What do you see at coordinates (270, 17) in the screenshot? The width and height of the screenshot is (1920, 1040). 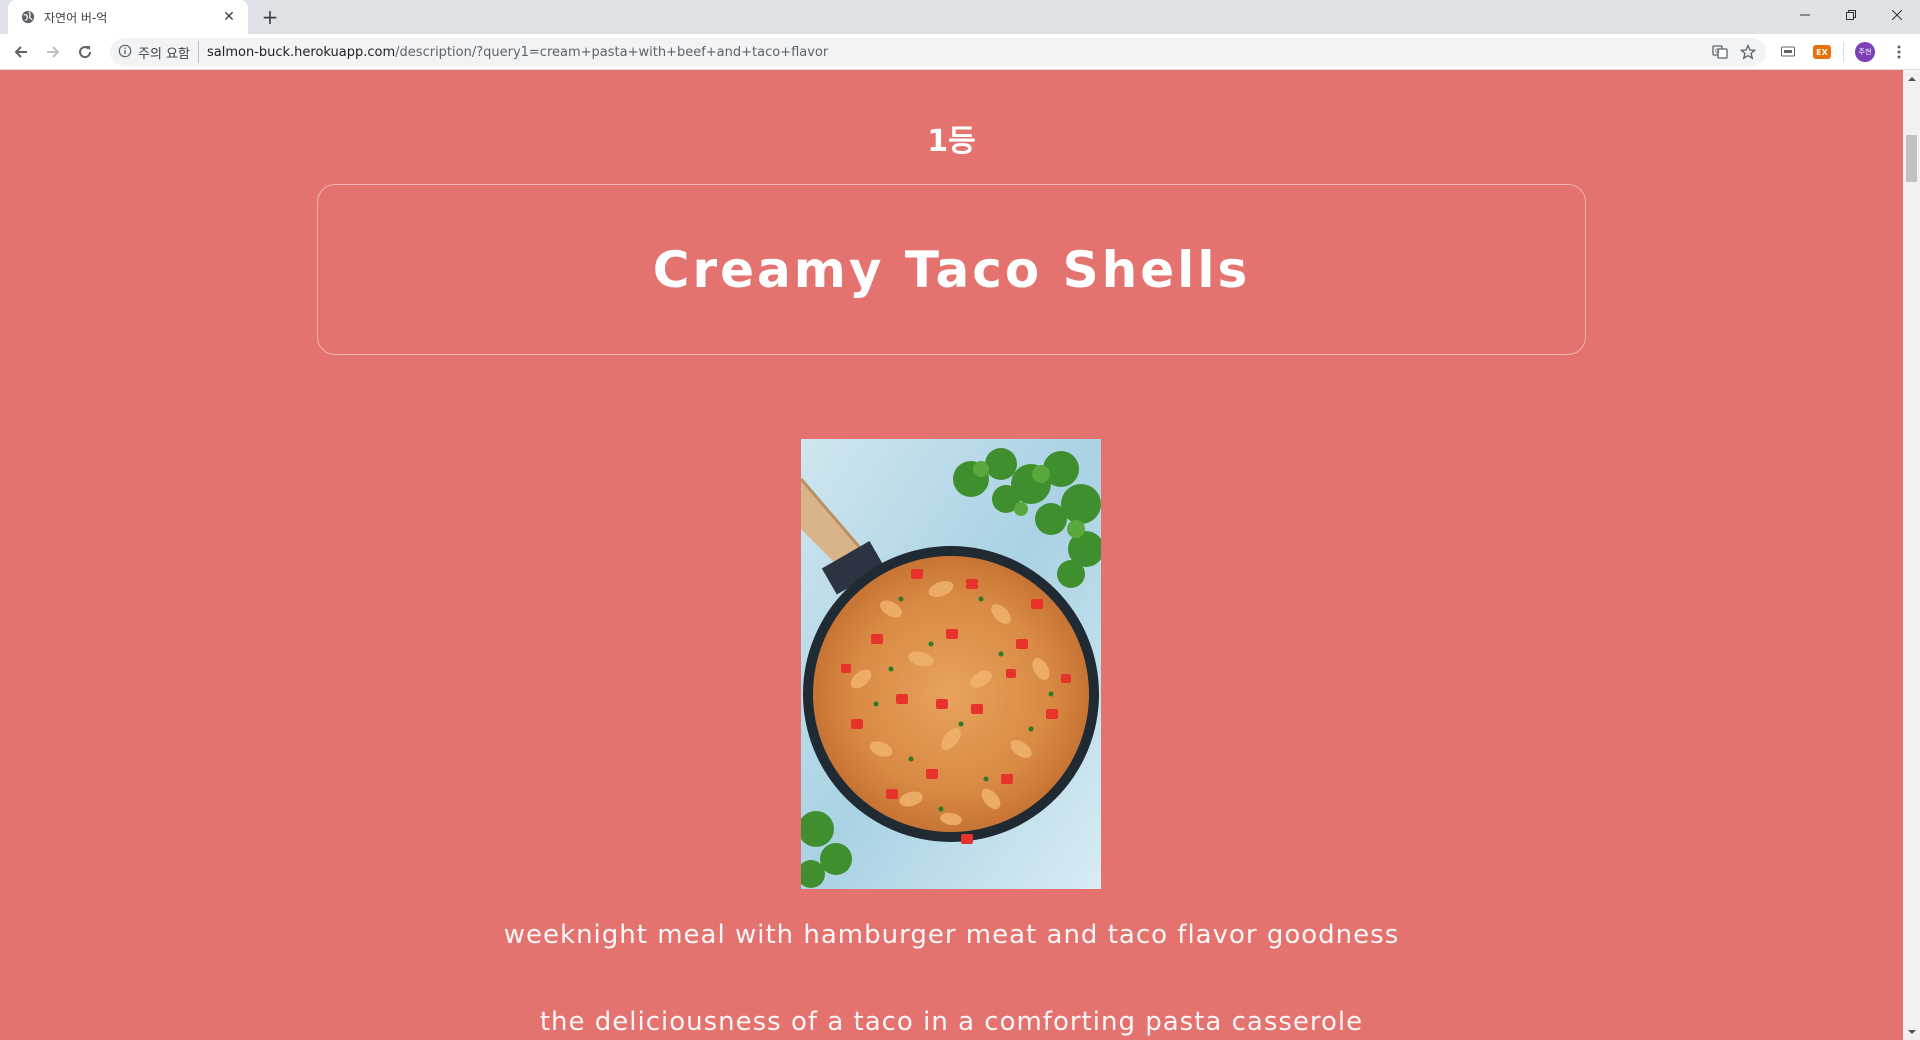 I see `new-tab-button: +` at bounding box center [270, 17].